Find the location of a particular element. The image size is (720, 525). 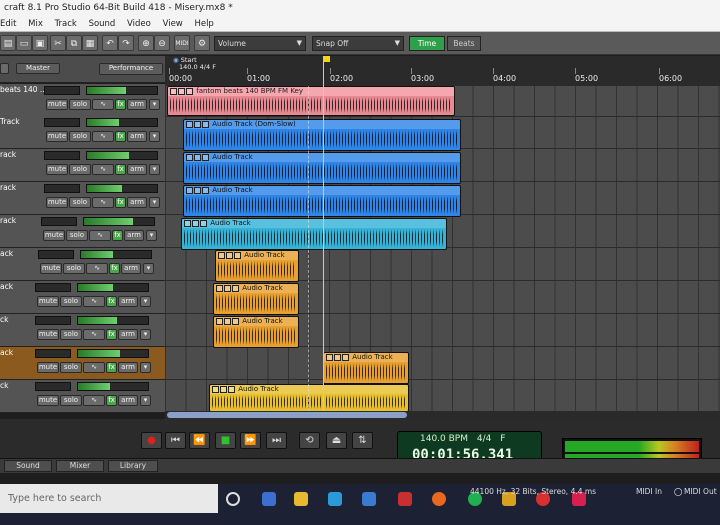

menu-view: View is located at coordinates (173, 24).